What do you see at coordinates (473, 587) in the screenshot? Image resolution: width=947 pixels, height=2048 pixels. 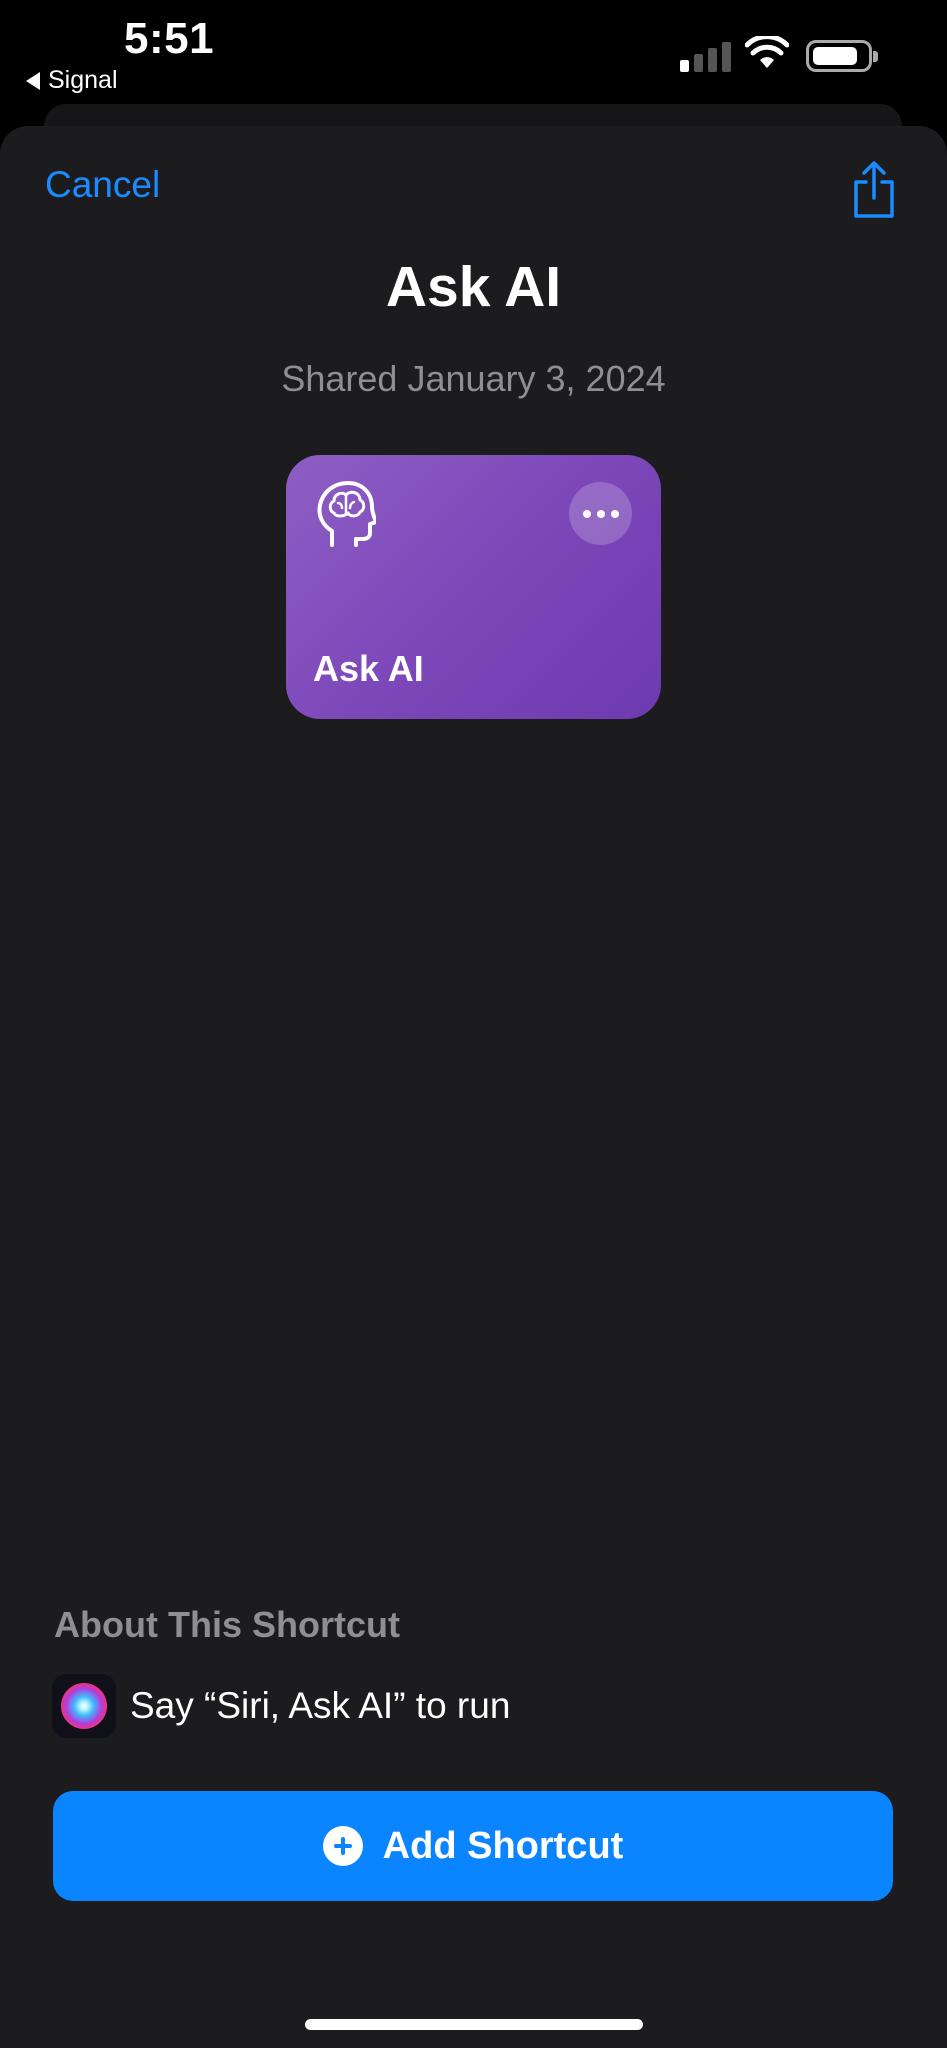 I see `shortcut-card: Ask AI` at bounding box center [473, 587].